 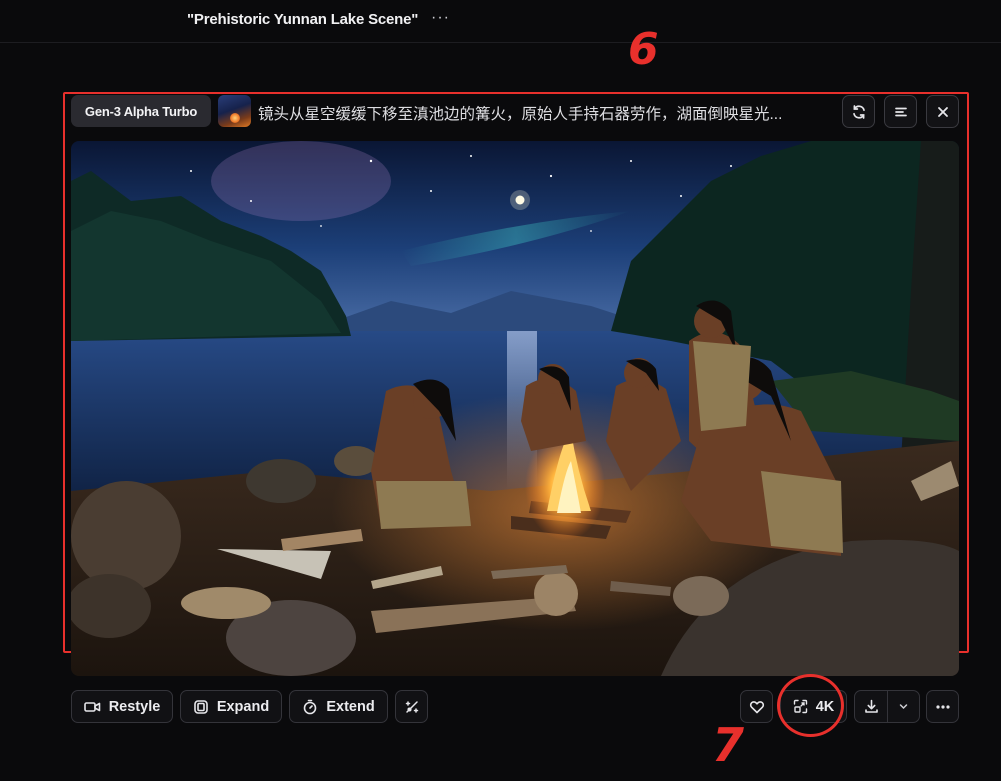 I want to click on magic-wand-icon, so click(x=411, y=706).